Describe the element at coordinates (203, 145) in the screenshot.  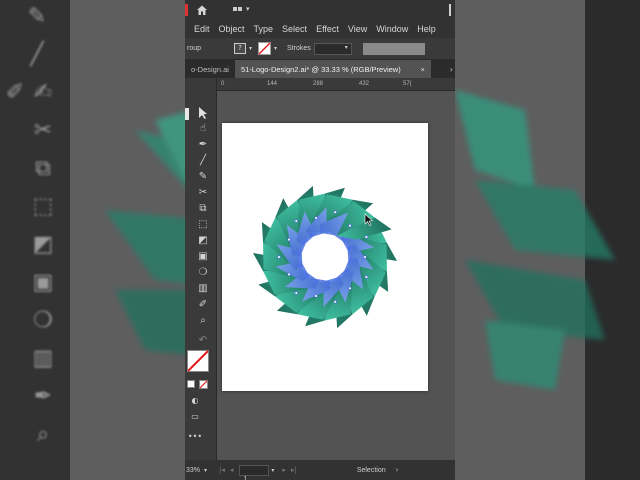
I see `pen-tool-icon: ✒` at that location.